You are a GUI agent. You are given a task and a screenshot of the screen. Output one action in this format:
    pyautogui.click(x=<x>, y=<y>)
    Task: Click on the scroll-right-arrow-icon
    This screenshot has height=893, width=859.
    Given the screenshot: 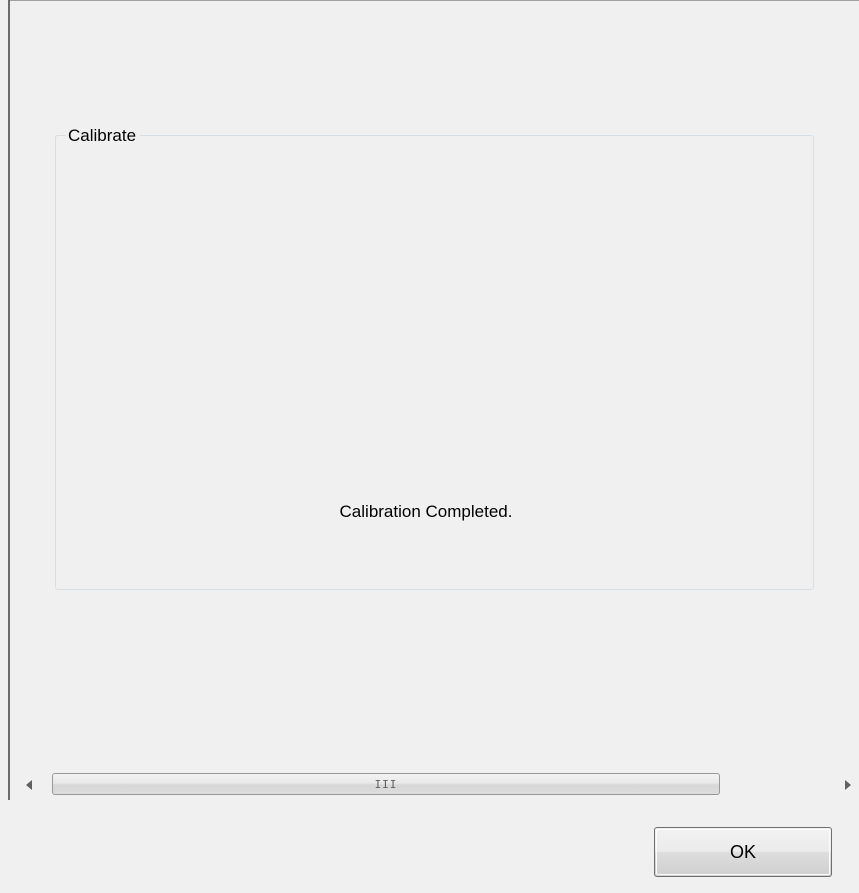 What is the action you would take?
    pyautogui.click(x=848, y=785)
    